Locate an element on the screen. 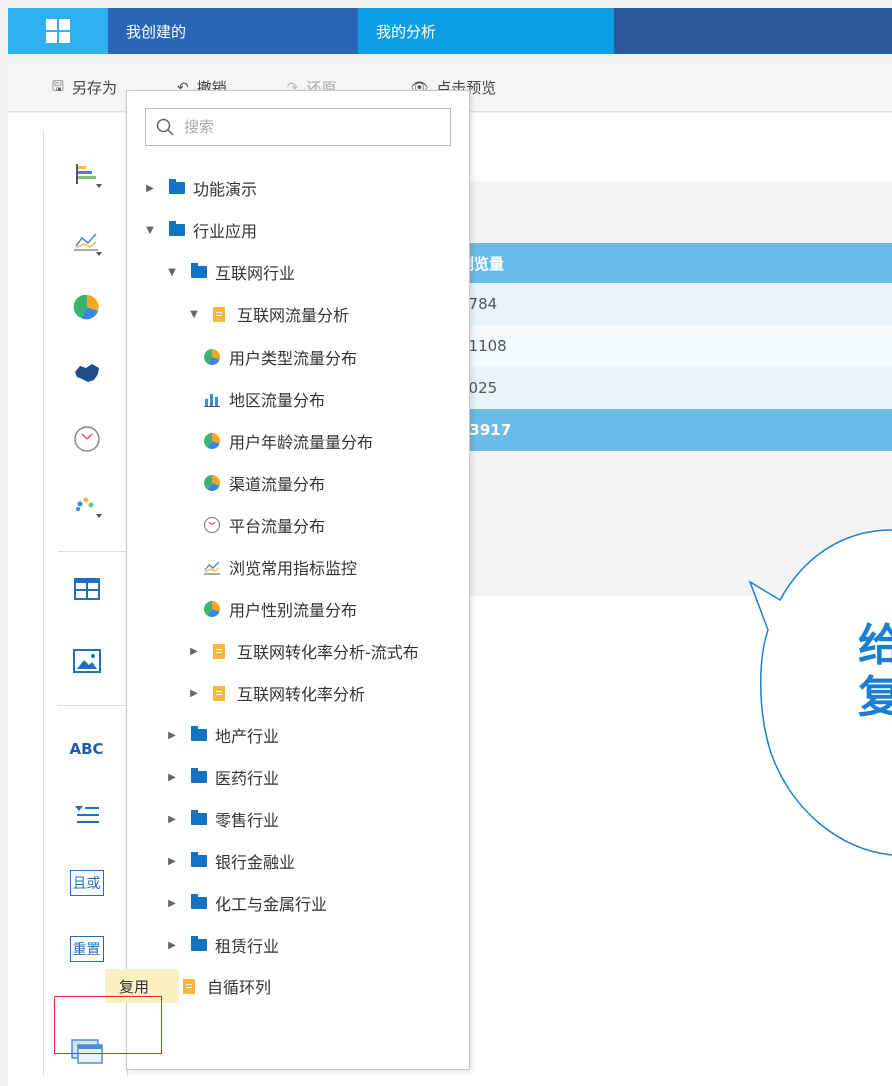 The width and height of the screenshot is (892, 1086). tab-created-by-me: 我创建的 is located at coordinates (233, 31).